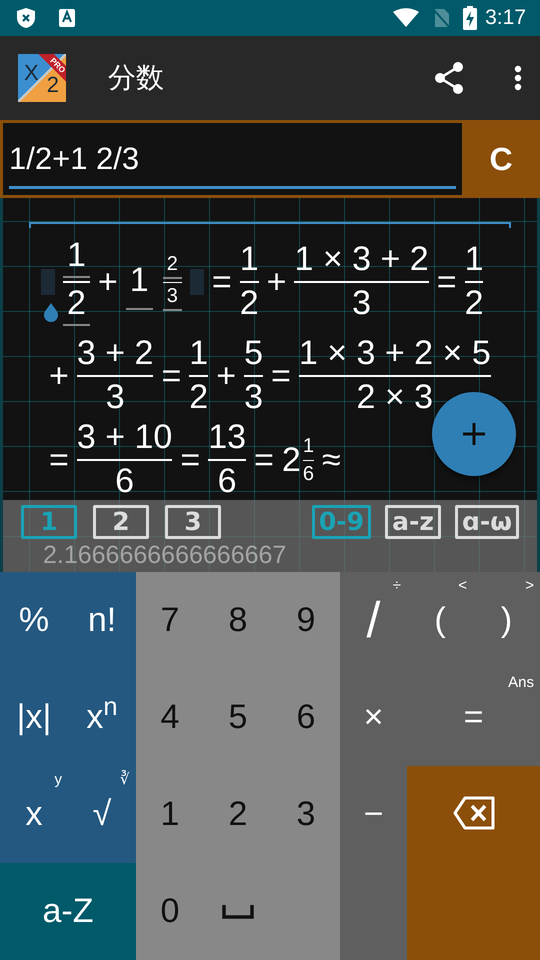  I want to click on math-number: 1, so click(139, 282).